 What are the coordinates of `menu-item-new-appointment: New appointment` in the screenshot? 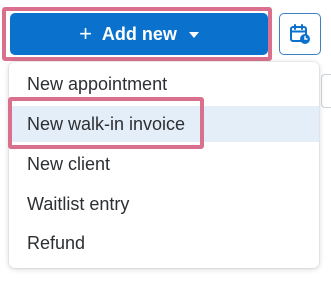 It's located at (164, 84).